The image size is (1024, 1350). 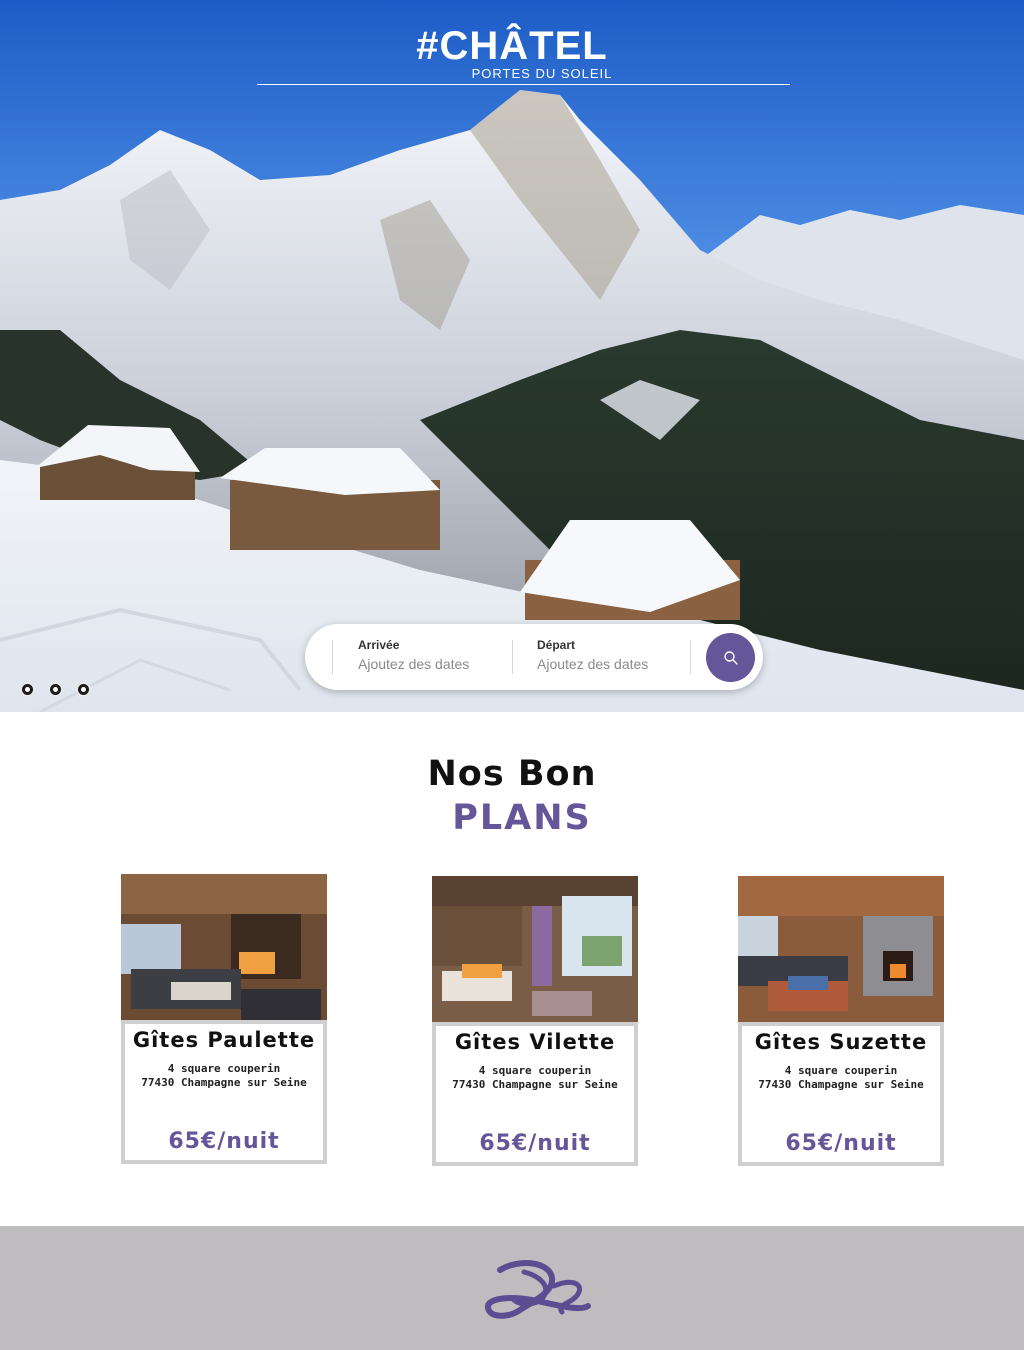 I want to click on chatel-logo: #CHÂTEL PORTES DU SOLEIL, so click(x=512, y=54).